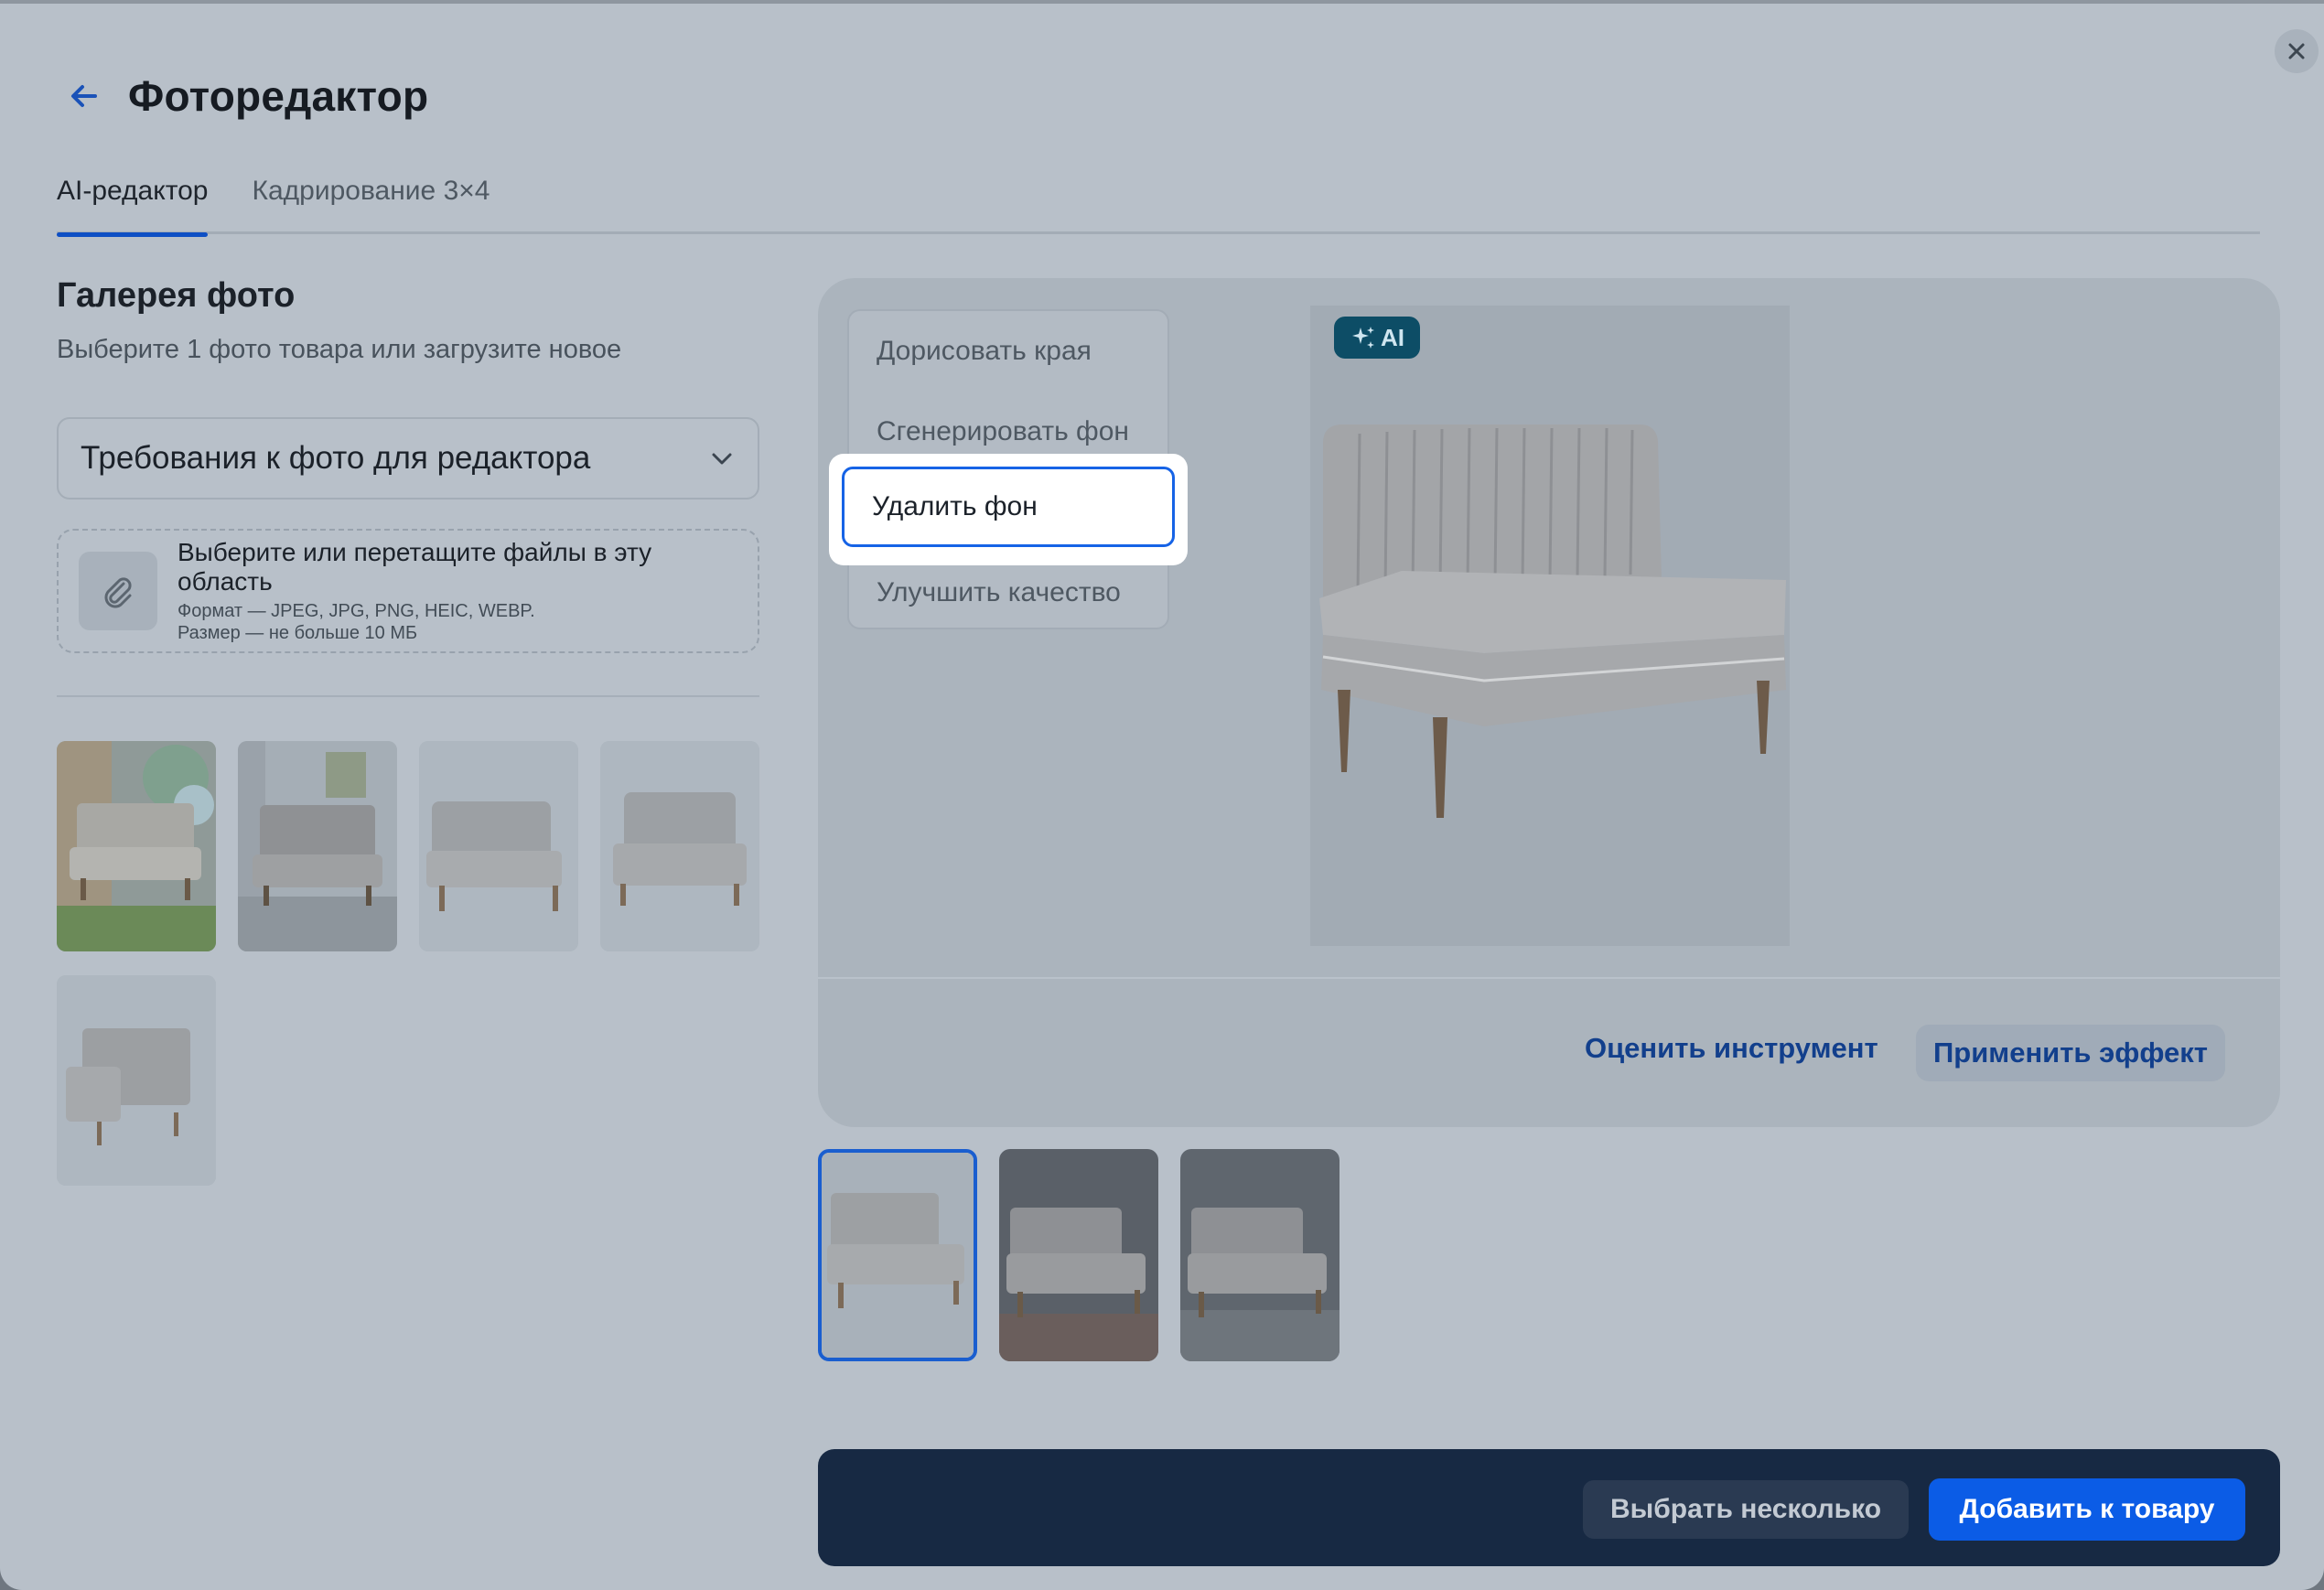  I want to click on apply-effect-button: Применить эффект, so click(2070, 1053).